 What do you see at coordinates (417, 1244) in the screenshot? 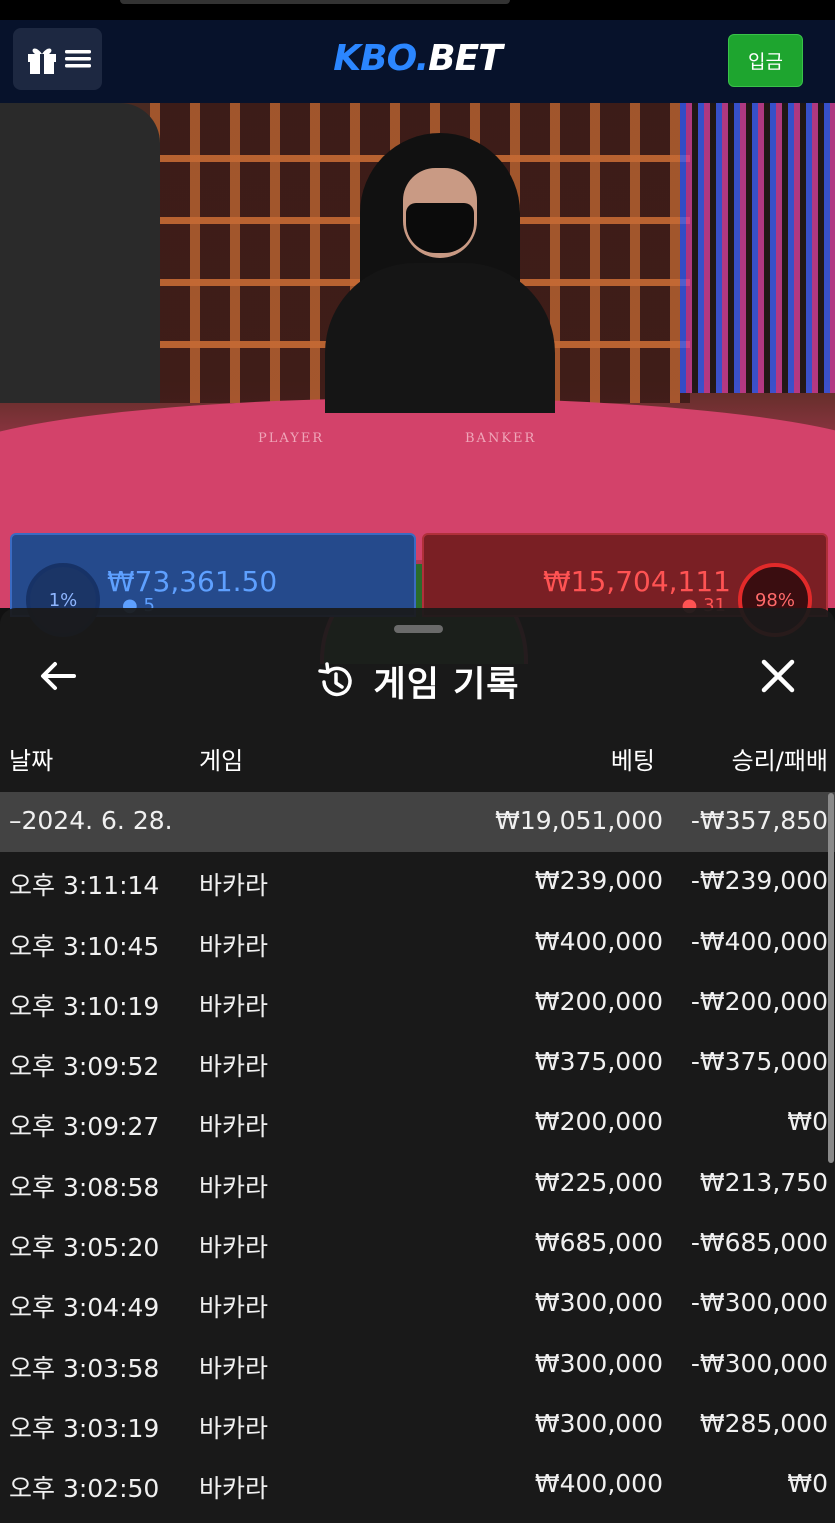
I see `history-row: 오후 3:05:20 바카라 ₩685,000 -₩685,000` at bounding box center [417, 1244].